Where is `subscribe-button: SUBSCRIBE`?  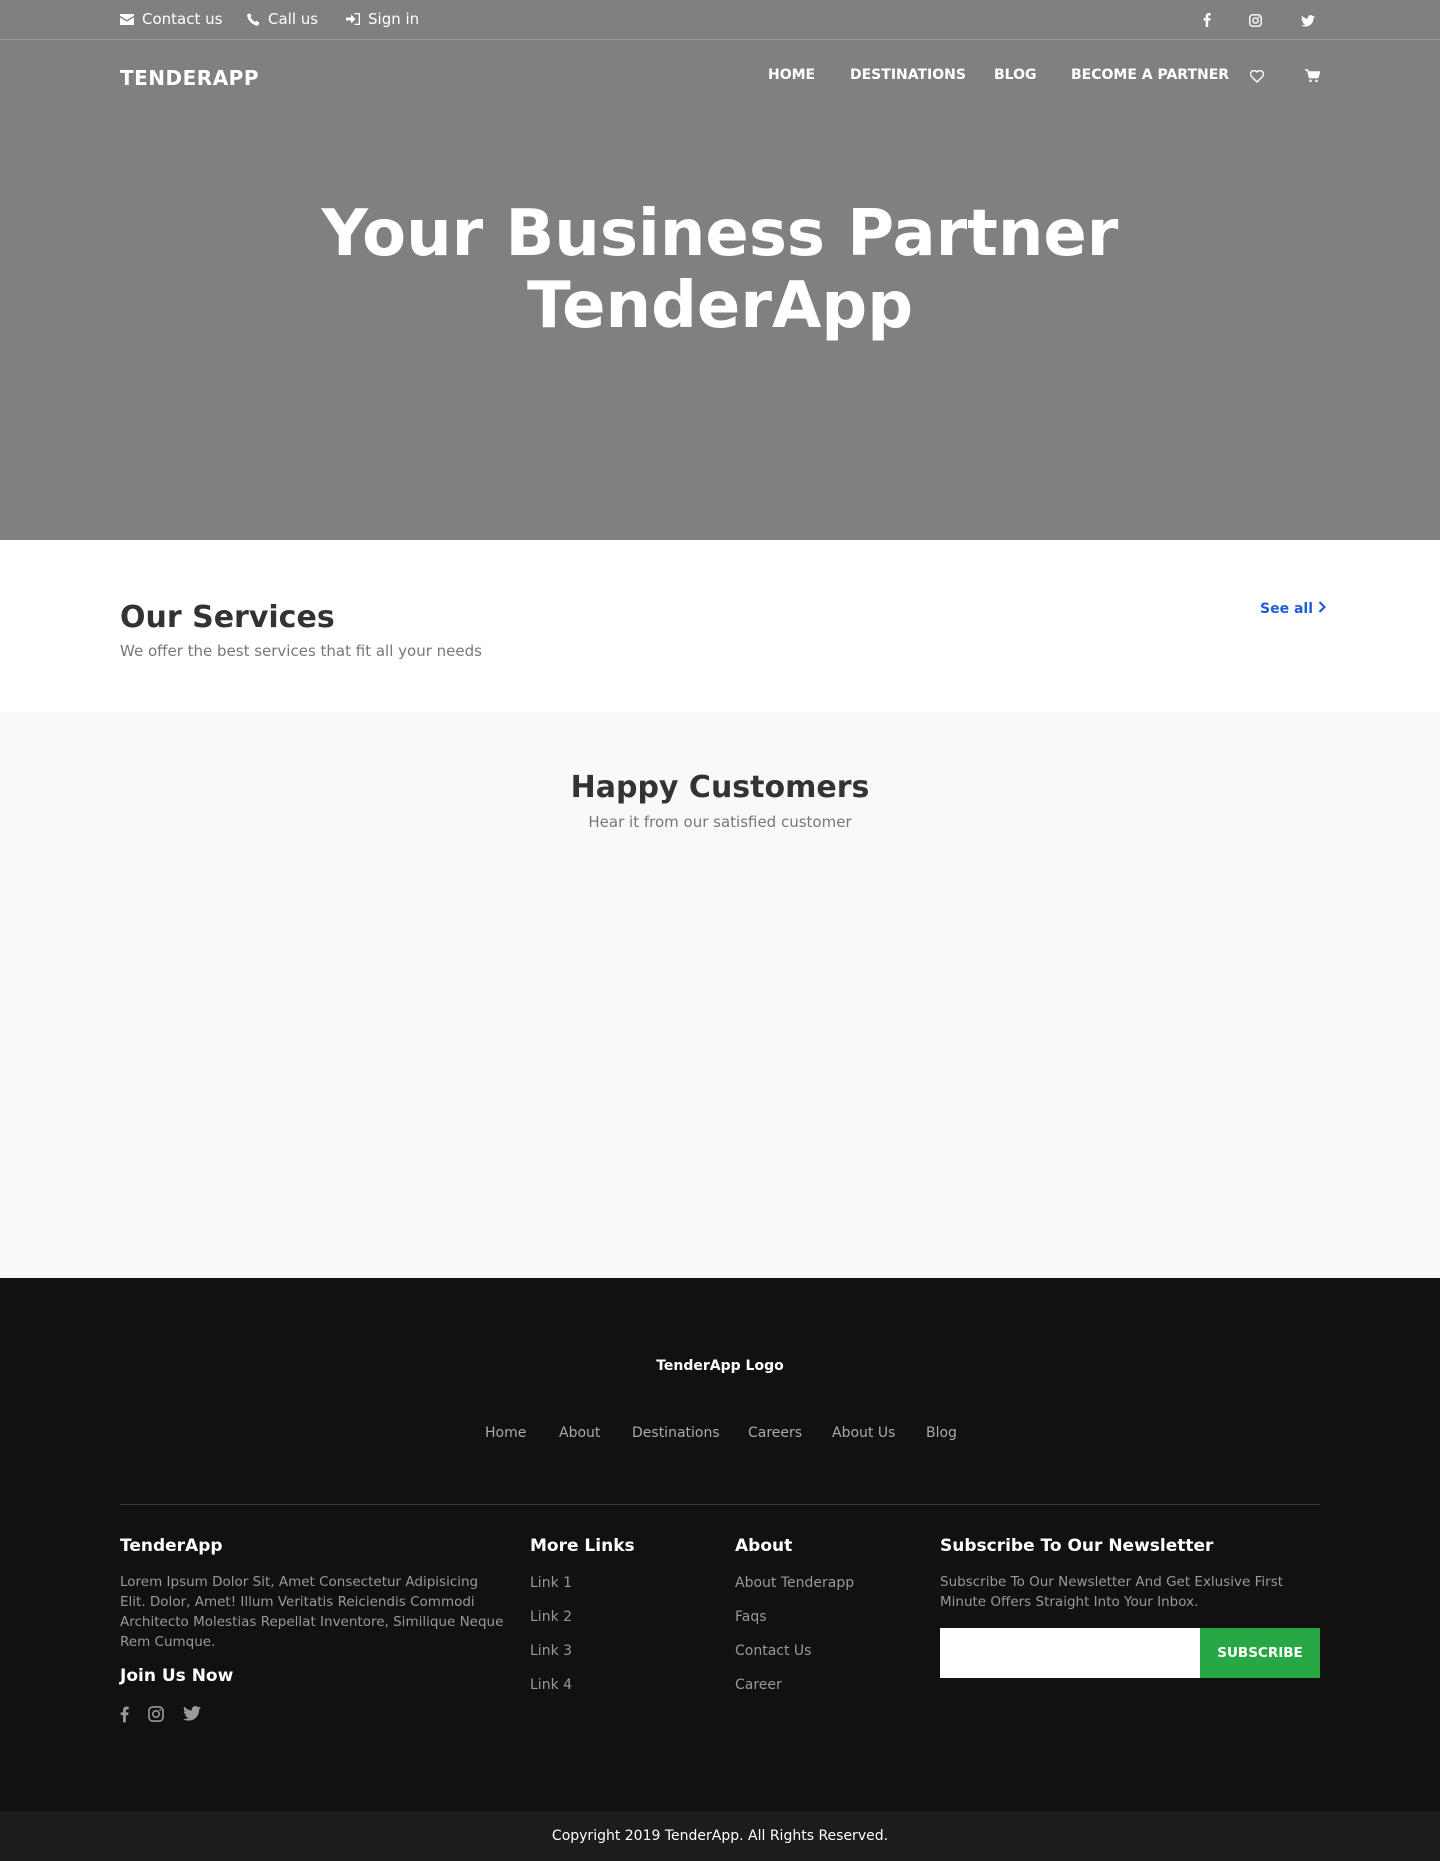
subscribe-button: SUBSCRIBE is located at coordinates (1260, 1653).